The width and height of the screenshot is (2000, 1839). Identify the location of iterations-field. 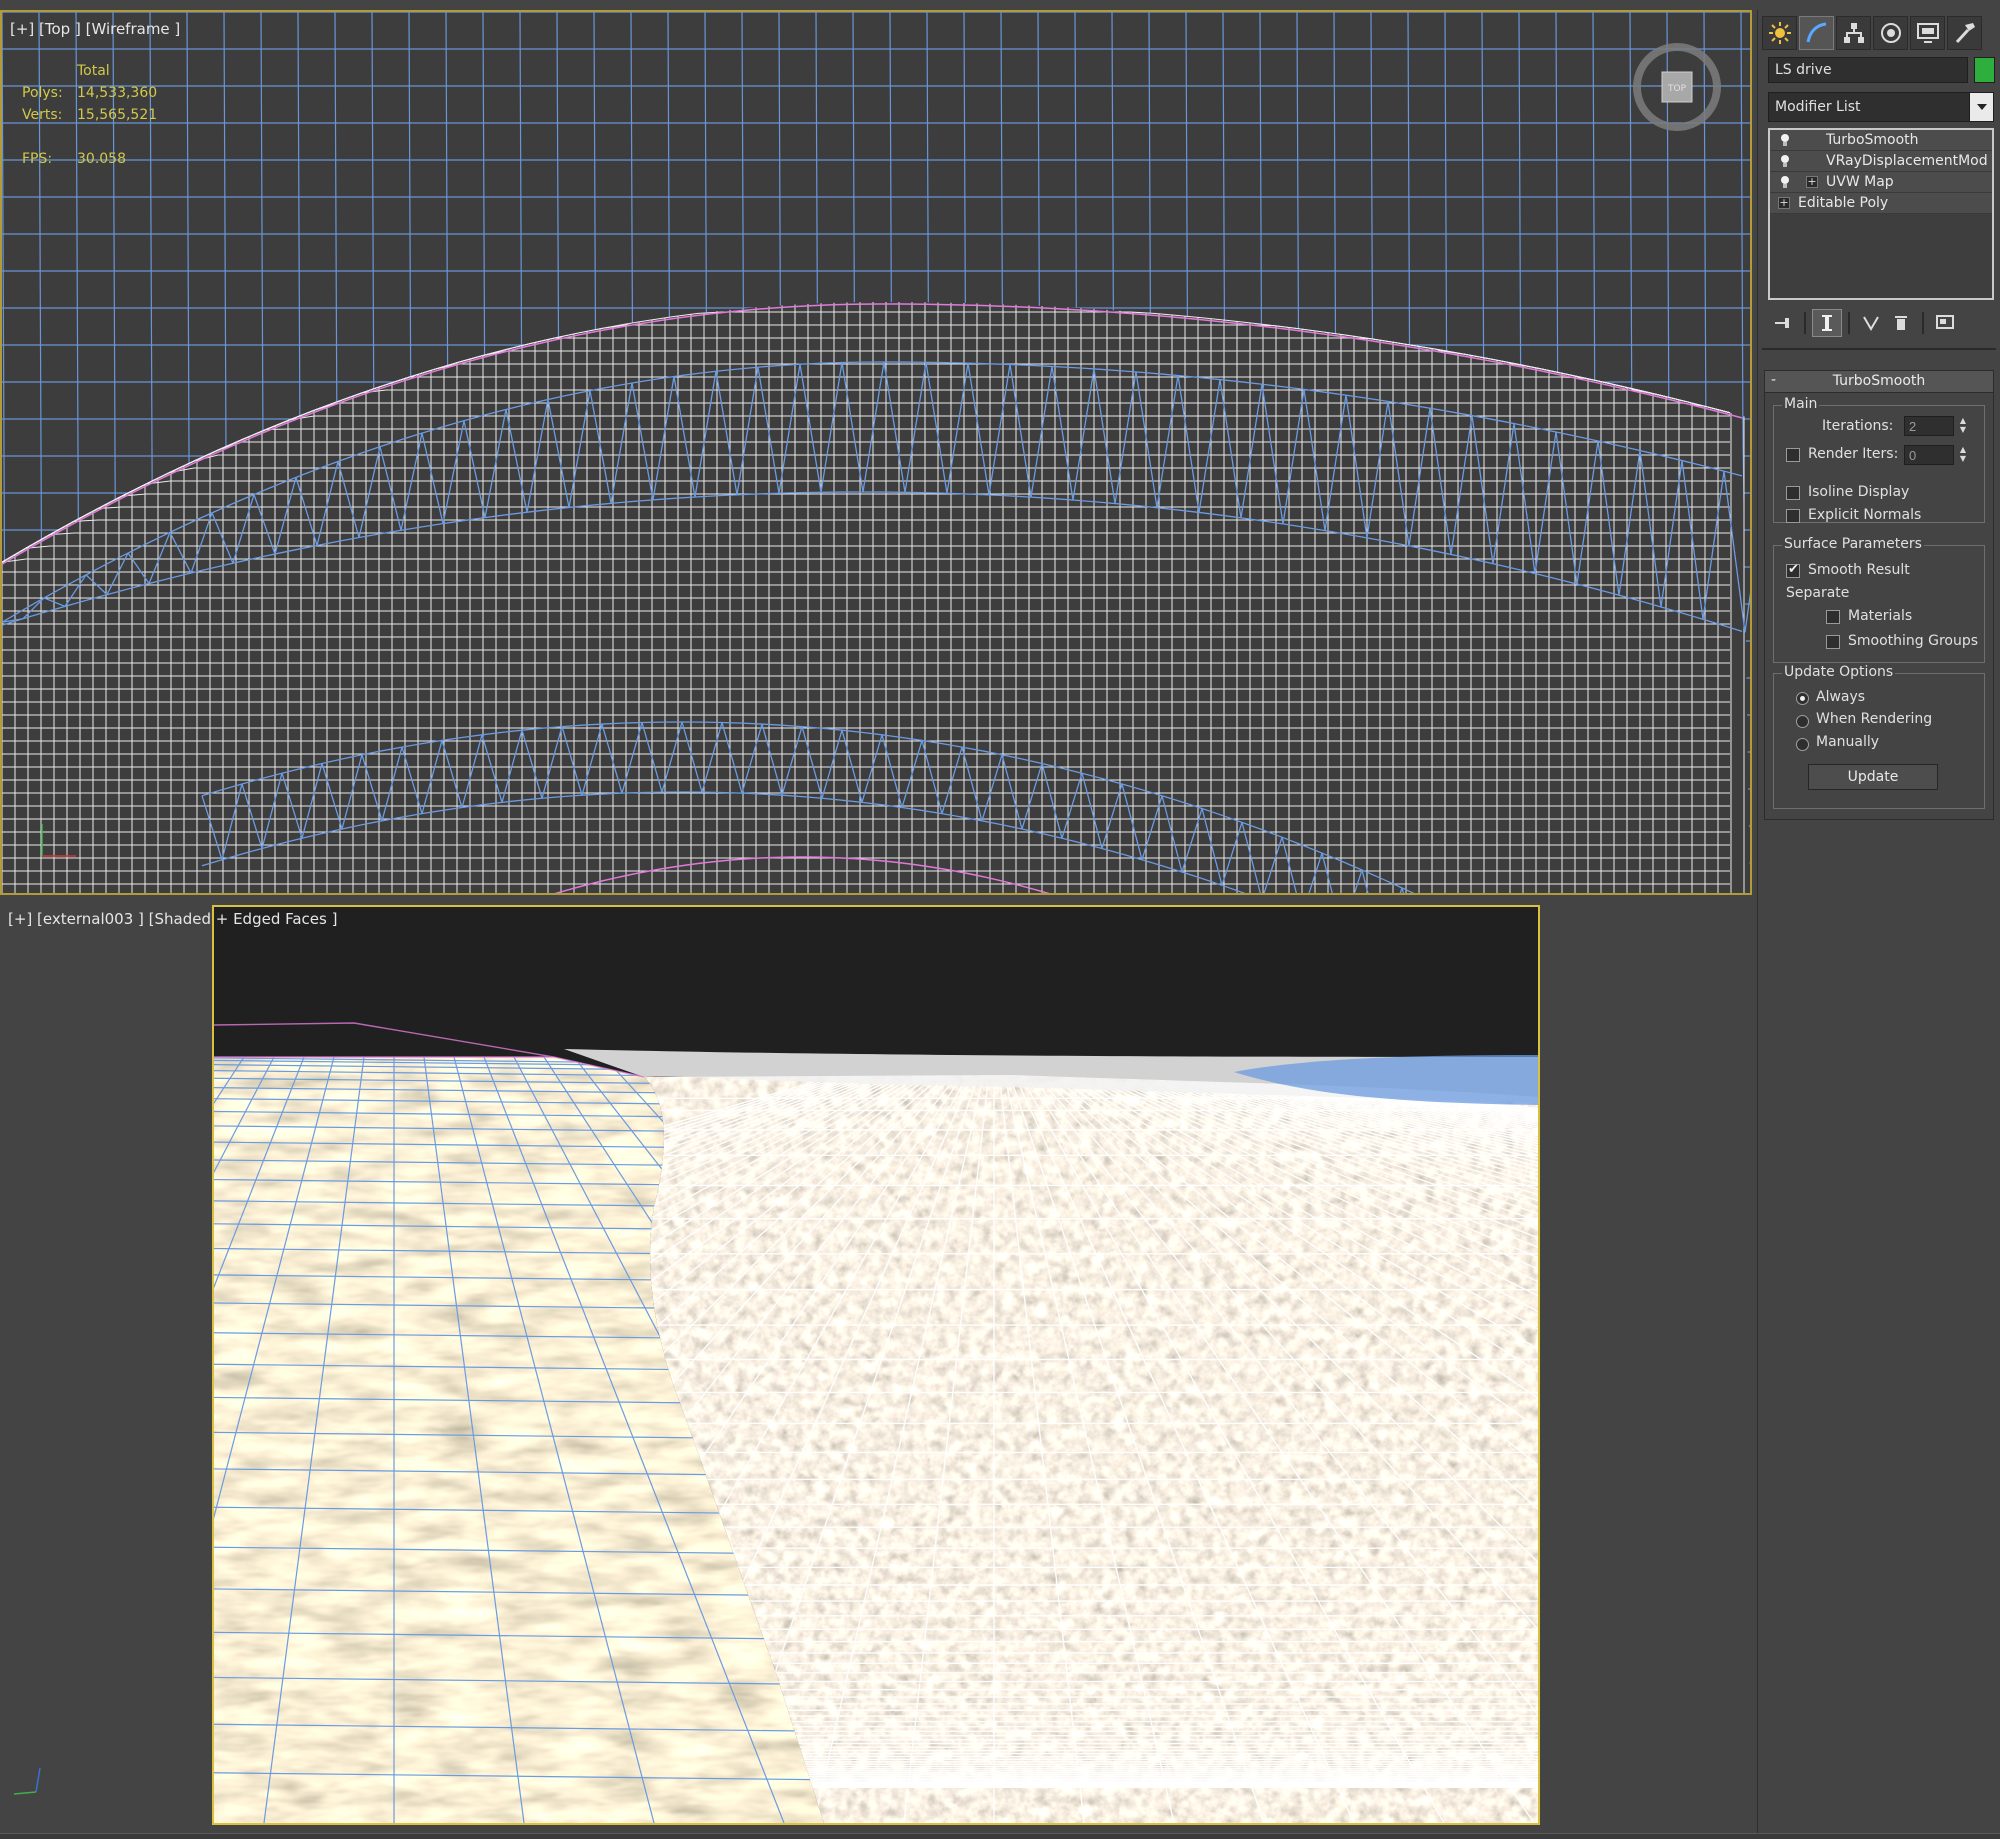
(1929, 426).